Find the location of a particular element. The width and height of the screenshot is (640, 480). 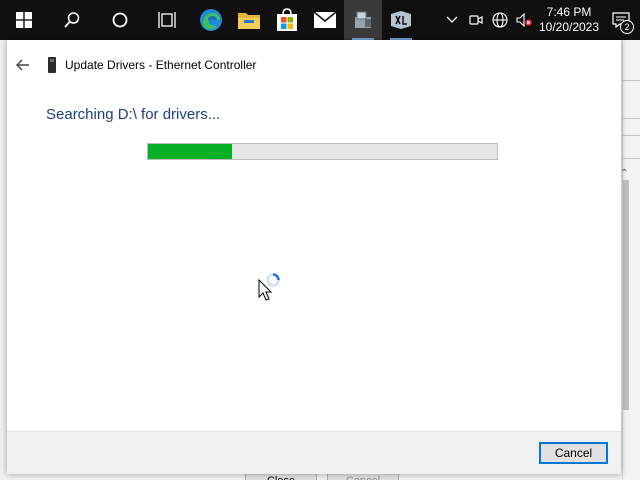

back-arrow-icon is located at coordinates (22, 65).